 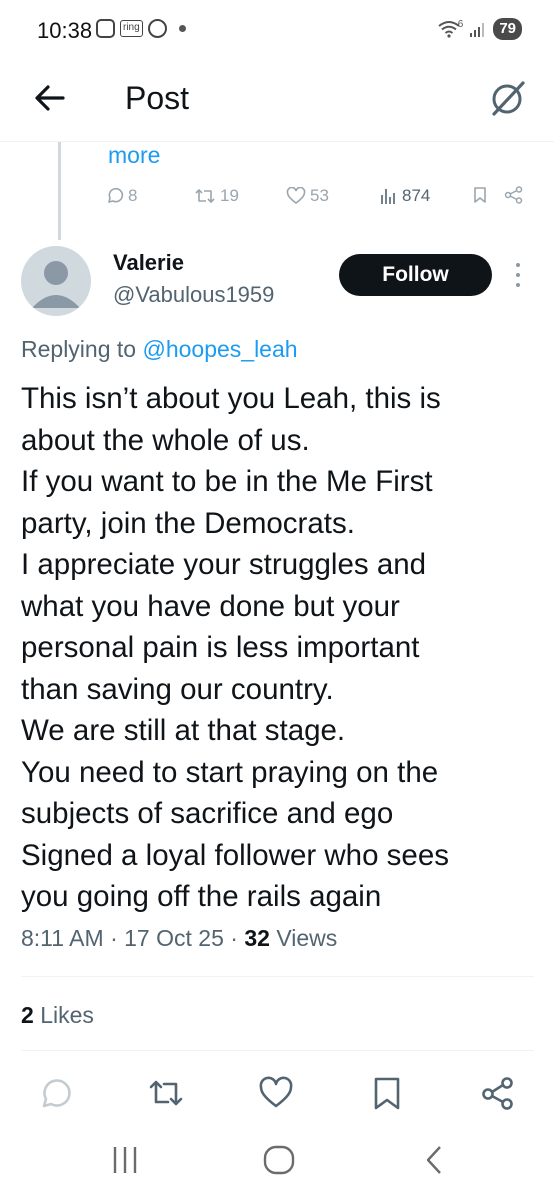 I want to click on notification-icons: ring, so click(x=141, y=28).